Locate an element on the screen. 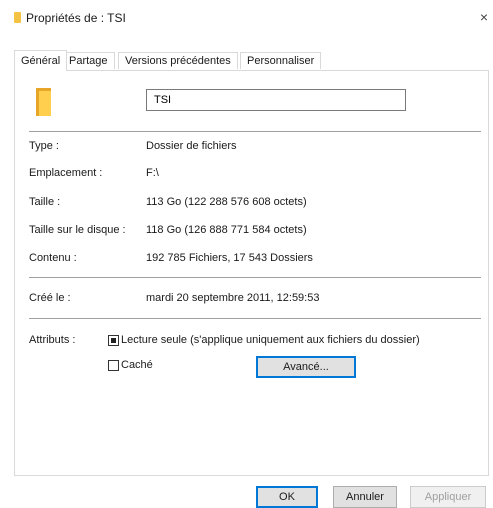 The width and height of the screenshot is (493, 508). hidden-checkbox is located at coordinates (113, 365).